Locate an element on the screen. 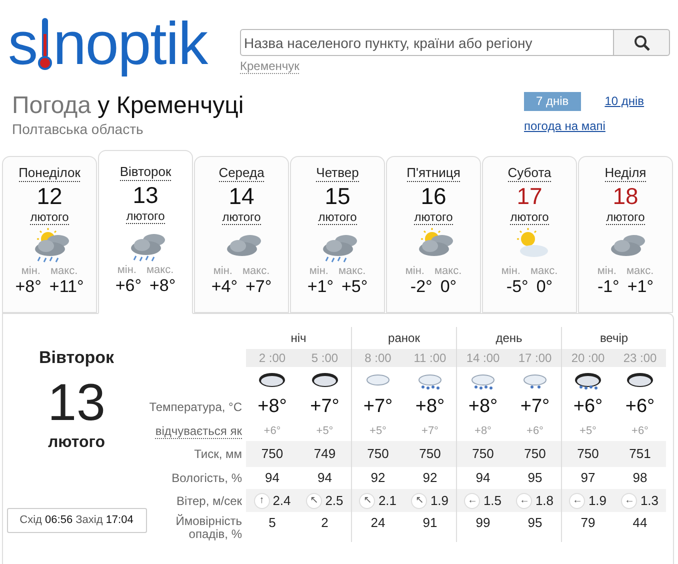 Image resolution: width=678 pixels, height=564 pixels. city-title: у Кременчуці is located at coordinates (171, 105).